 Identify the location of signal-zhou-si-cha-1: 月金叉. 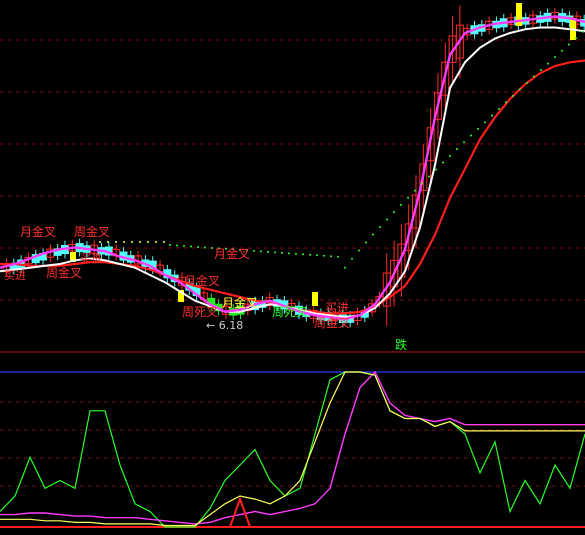
(240, 302).